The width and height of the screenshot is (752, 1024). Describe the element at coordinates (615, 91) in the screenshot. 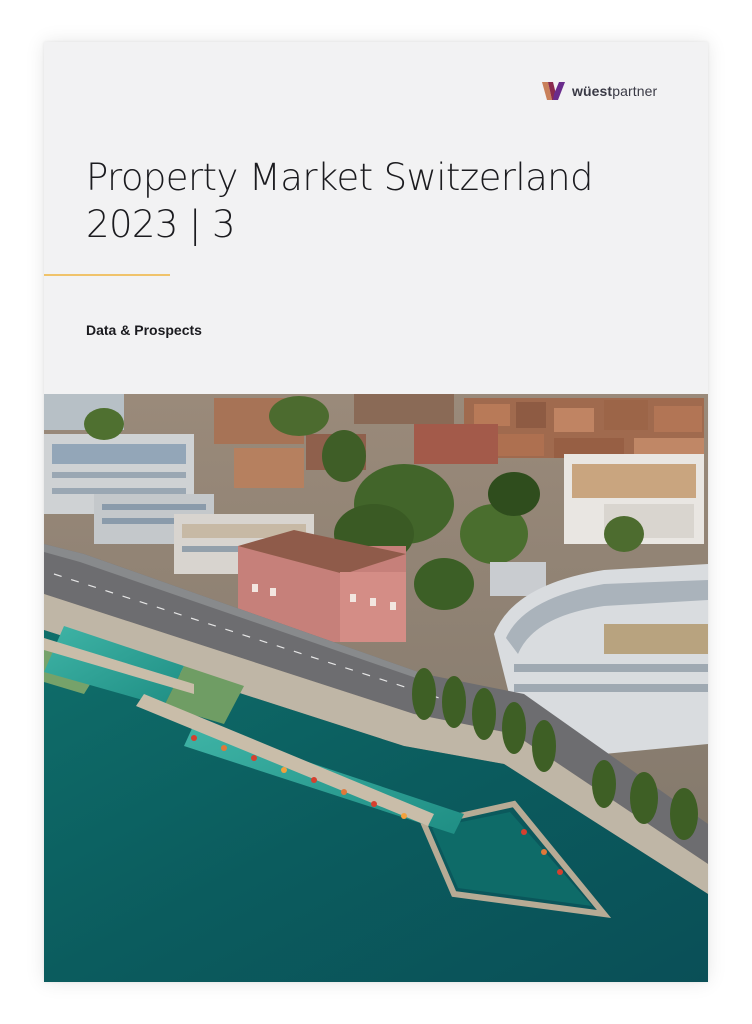

I see `wuest-partner-wordmark: wüestpartner` at that location.